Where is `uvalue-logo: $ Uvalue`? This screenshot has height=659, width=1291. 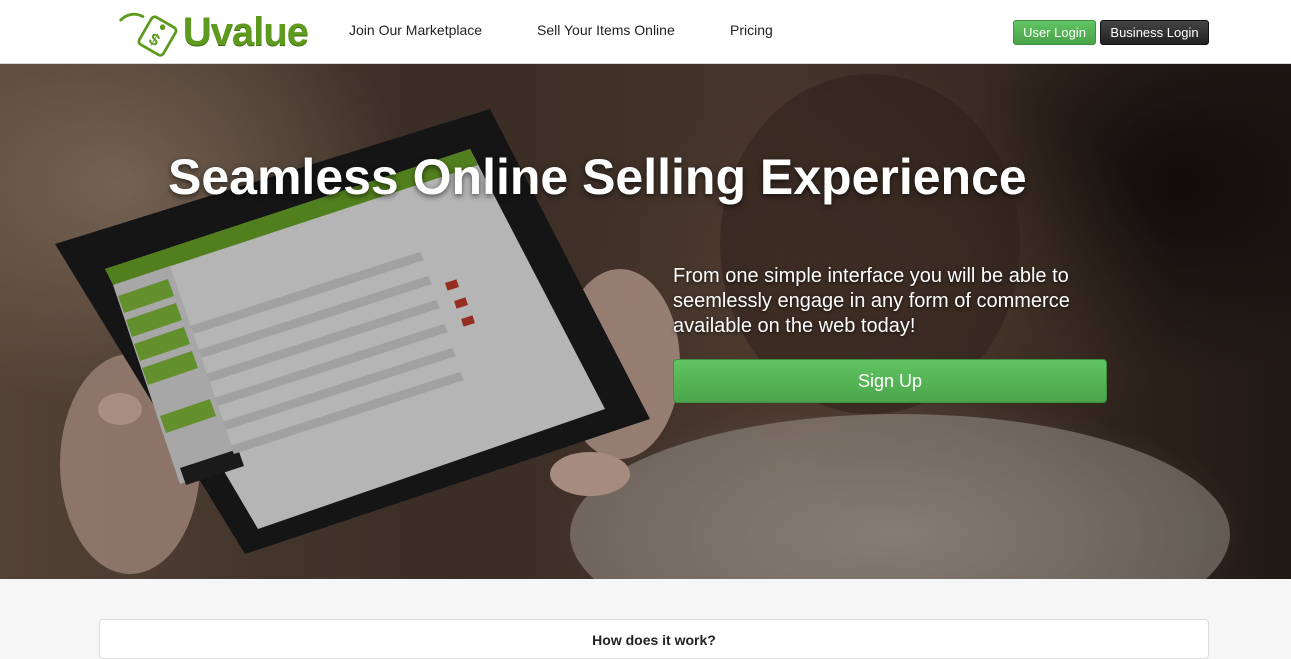 uvalue-logo: $ Uvalue is located at coordinates (213, 32).